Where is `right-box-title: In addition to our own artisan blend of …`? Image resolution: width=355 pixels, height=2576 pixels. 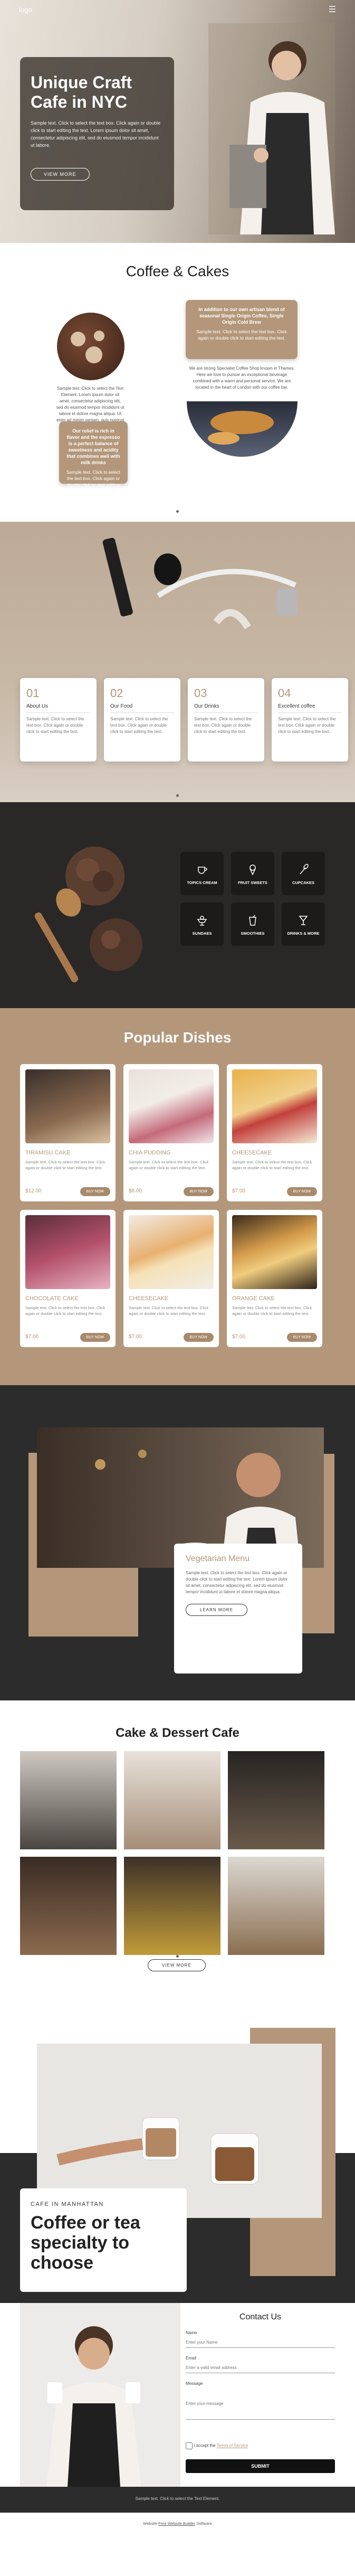 right-box-title: In addition to our own artisan blend of … is located at coordinates (241, 316).